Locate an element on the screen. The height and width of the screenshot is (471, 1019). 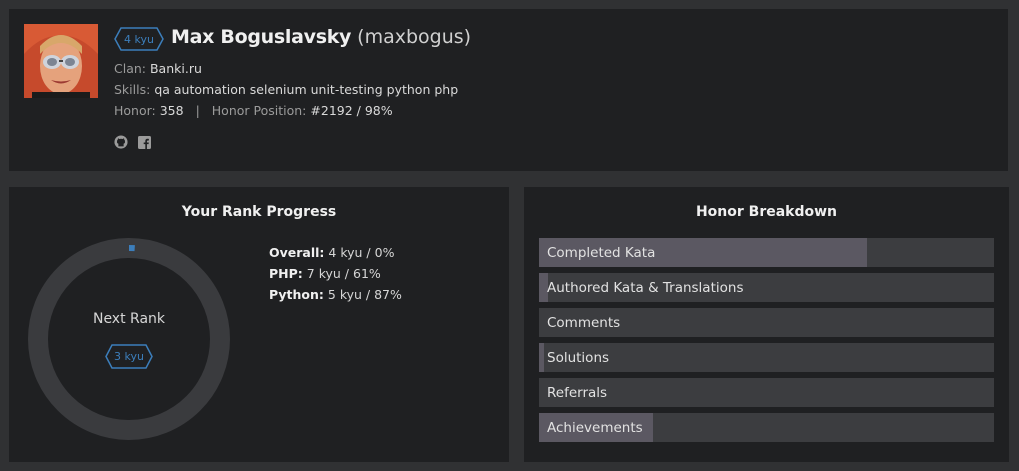
rank-row-overall: Overall: 4 kyu / 0% is located at coordinates (335, 252).